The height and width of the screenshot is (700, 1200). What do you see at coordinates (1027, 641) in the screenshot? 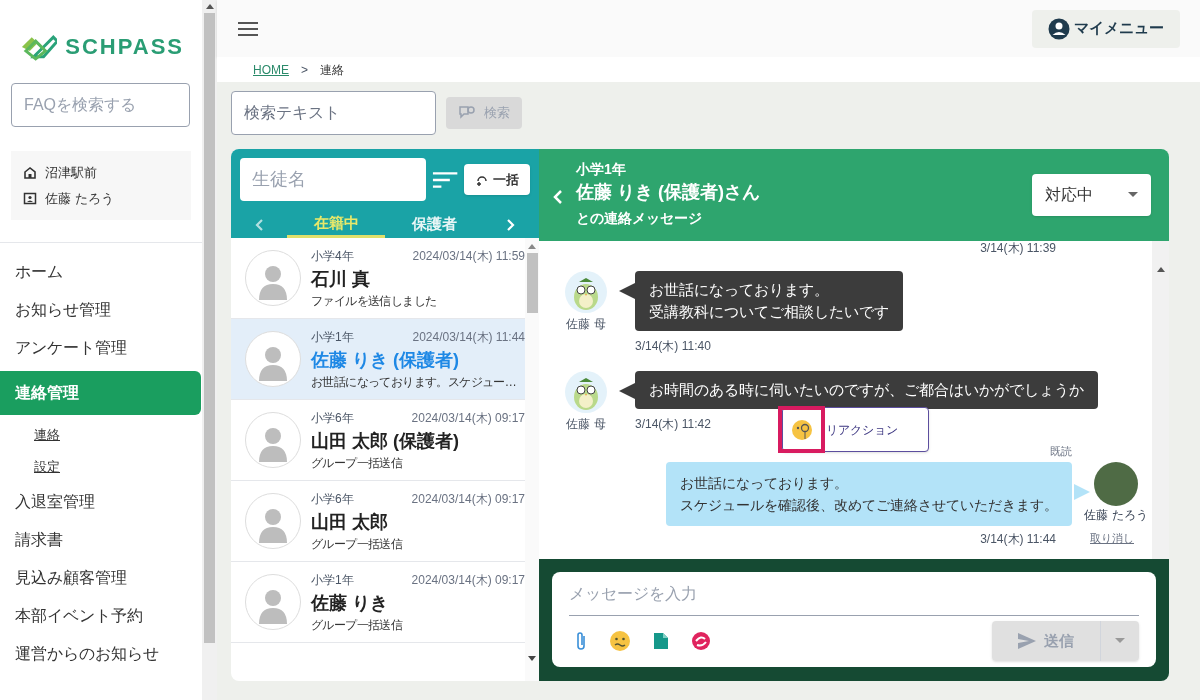
I see `send-icon` at bounding box center [1027, 641].